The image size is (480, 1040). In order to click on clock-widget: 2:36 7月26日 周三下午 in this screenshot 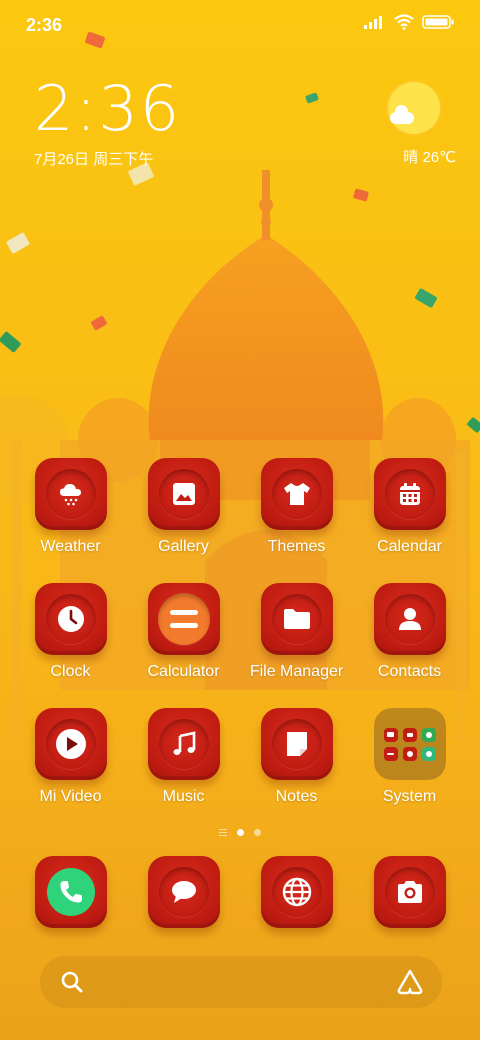, I will do `click(107, 121)`.